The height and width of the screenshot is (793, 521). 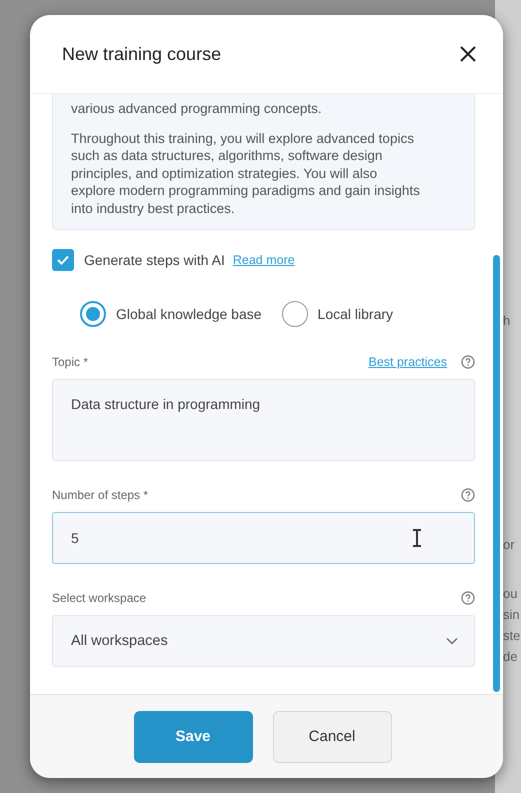 I want to click on close-icon, so click(x=468, y=54).